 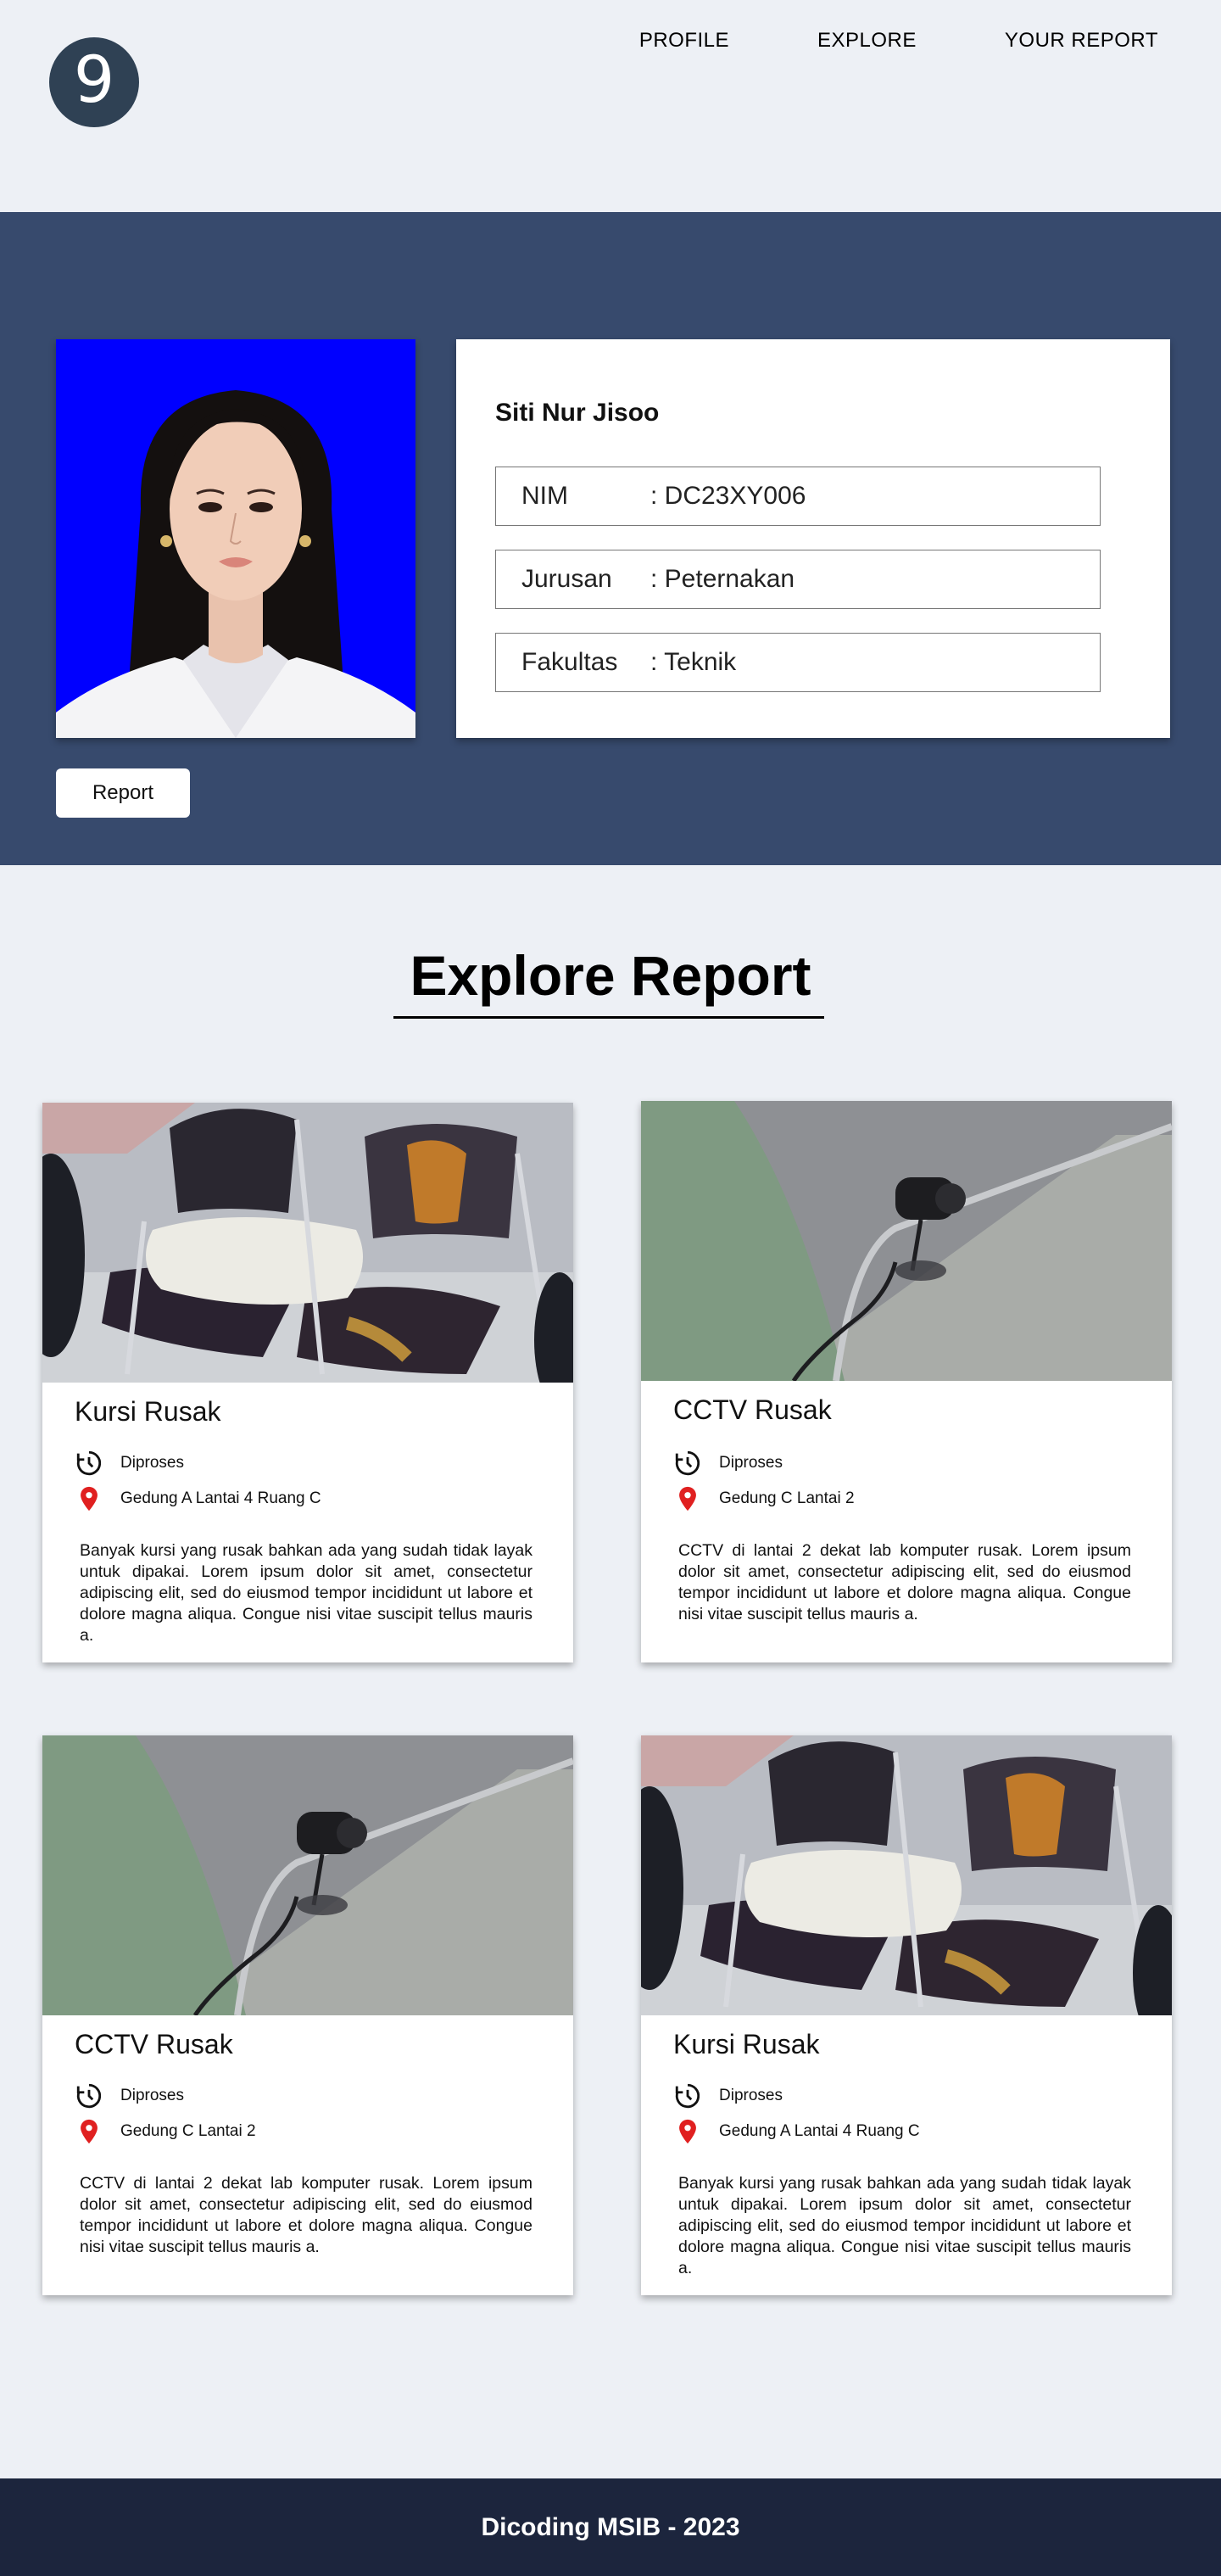 What do you see at coordinates (577, 413) in the screenshot?
I see `profile-name: Siti Nur Jisoo` at bounding box center [577, 413].